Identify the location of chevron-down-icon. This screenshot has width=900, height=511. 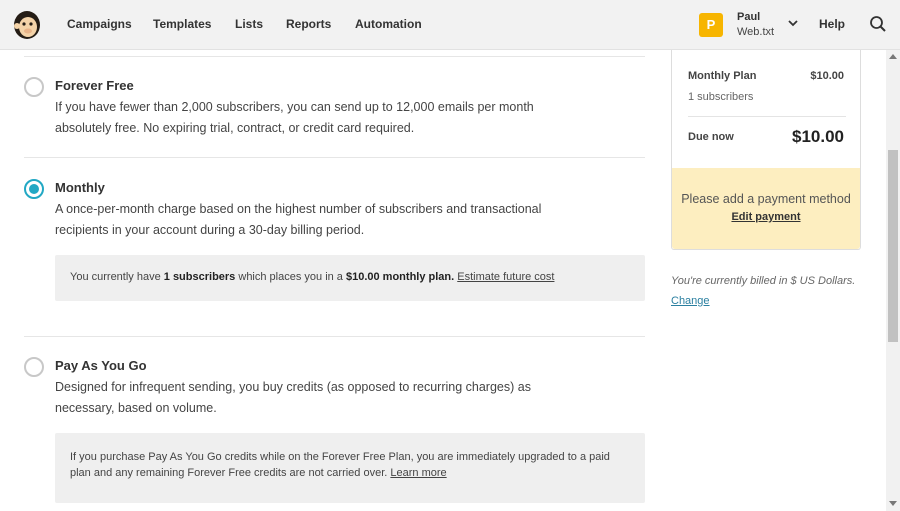
(793, 23).